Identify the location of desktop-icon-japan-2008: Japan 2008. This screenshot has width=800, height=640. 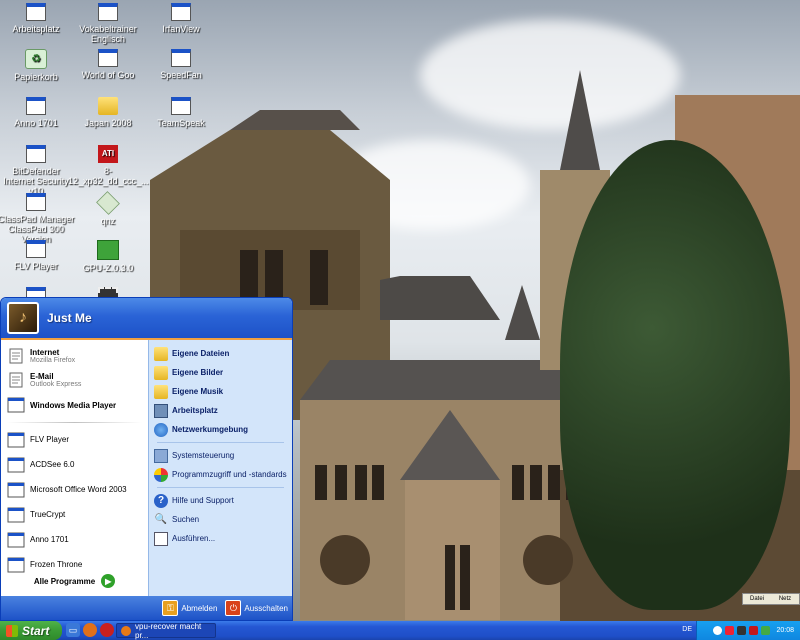
(108, 112).